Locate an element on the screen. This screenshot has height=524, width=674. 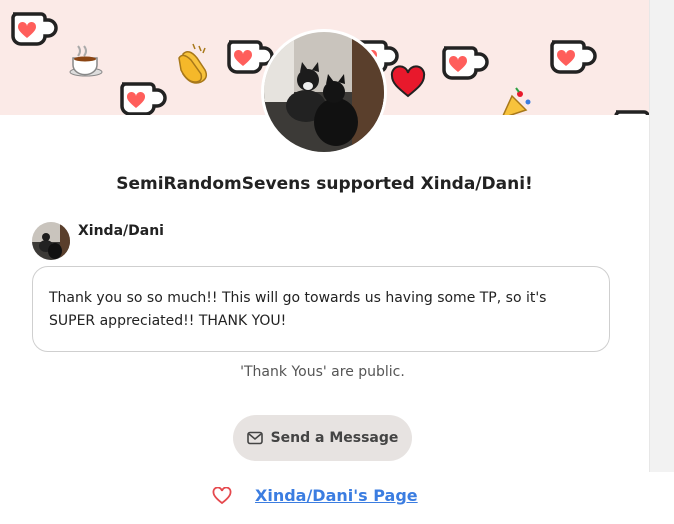
supporter-avatar is located at coordinates (51, 241).